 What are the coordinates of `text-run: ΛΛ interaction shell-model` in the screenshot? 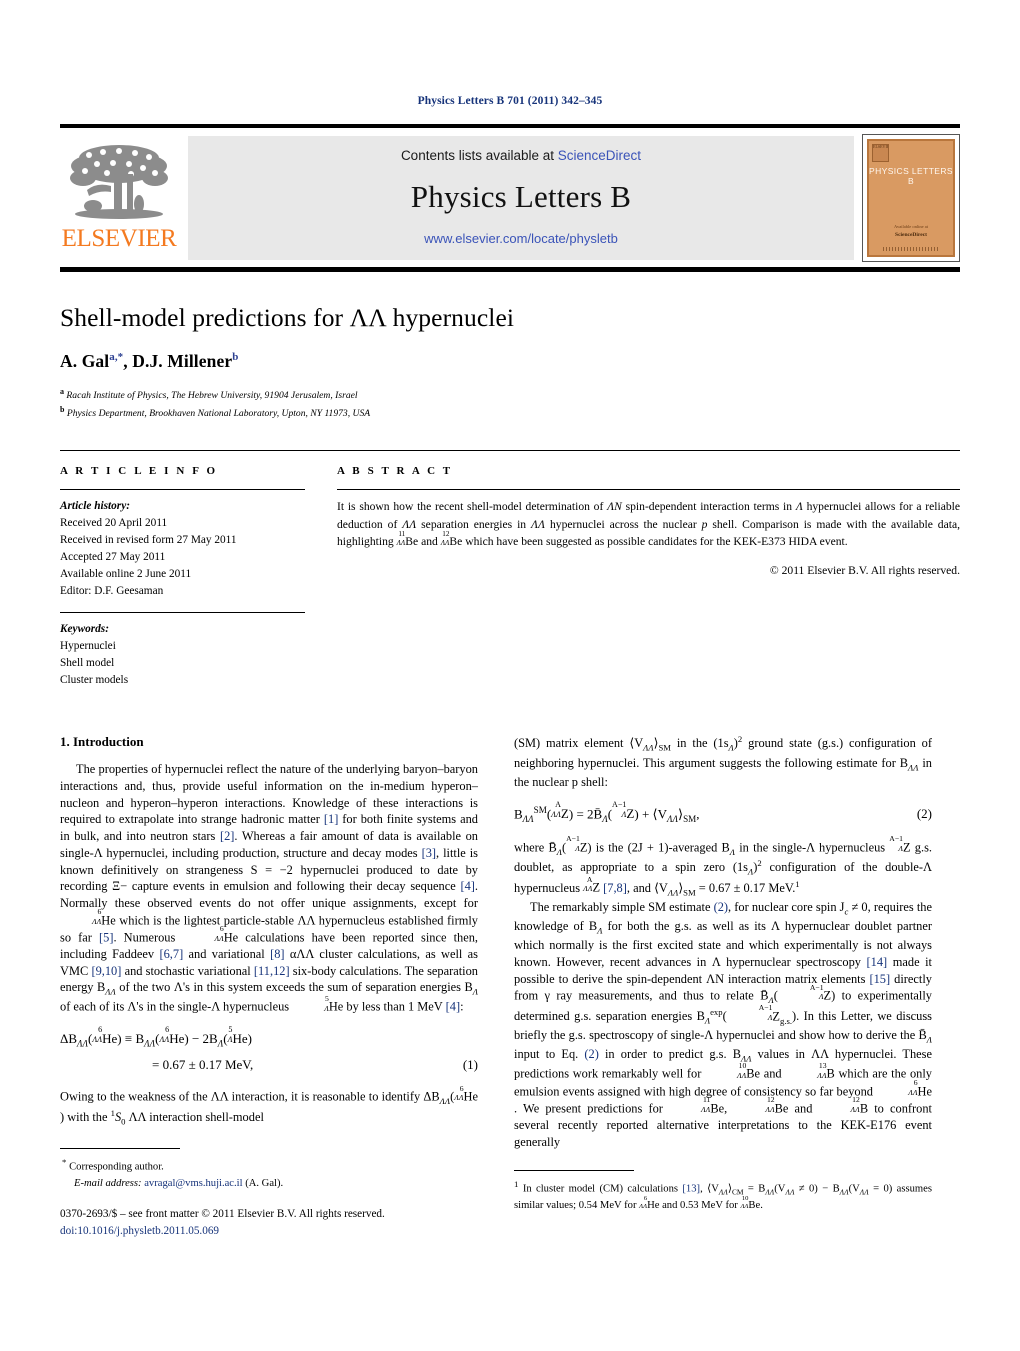 It's located at (194, 1117).